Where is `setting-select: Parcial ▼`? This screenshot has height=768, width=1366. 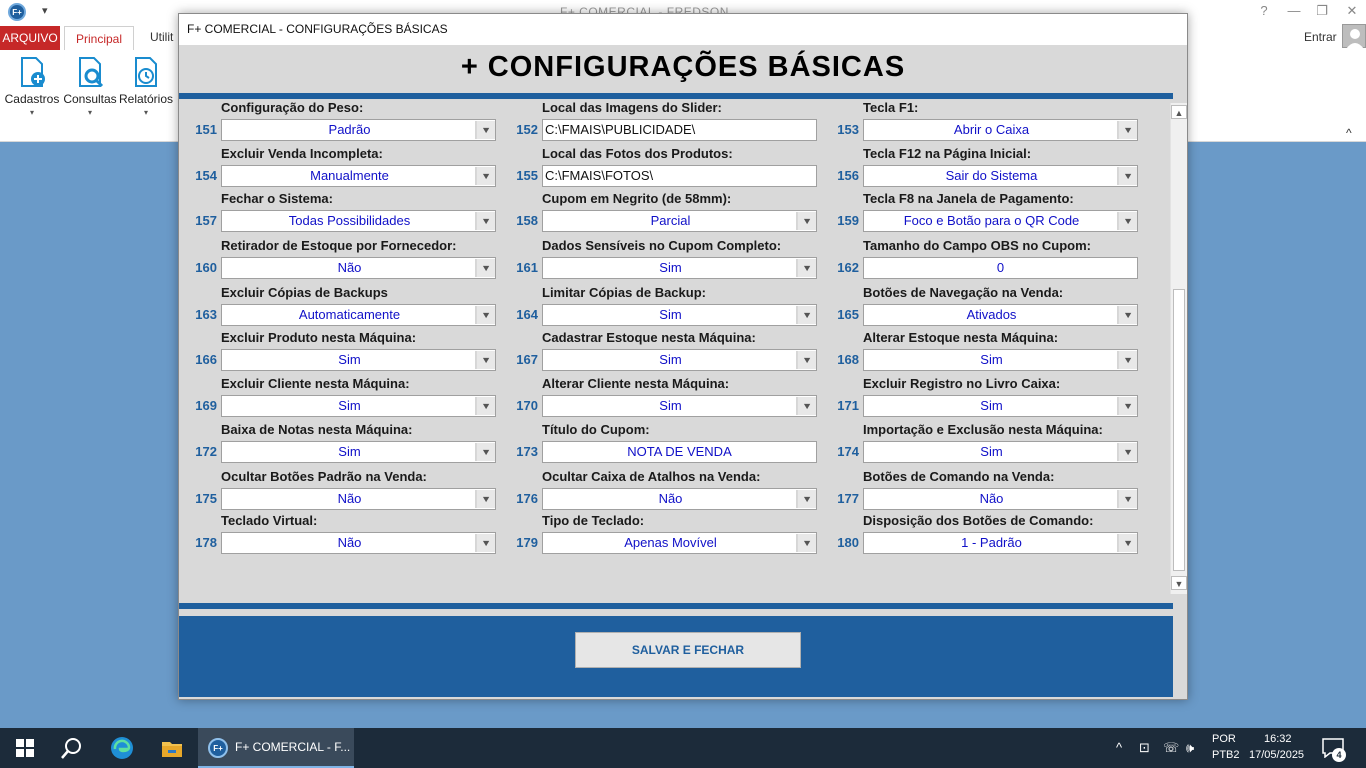
setting-select: Parcial ▼ is located at coordinates (679, 221).